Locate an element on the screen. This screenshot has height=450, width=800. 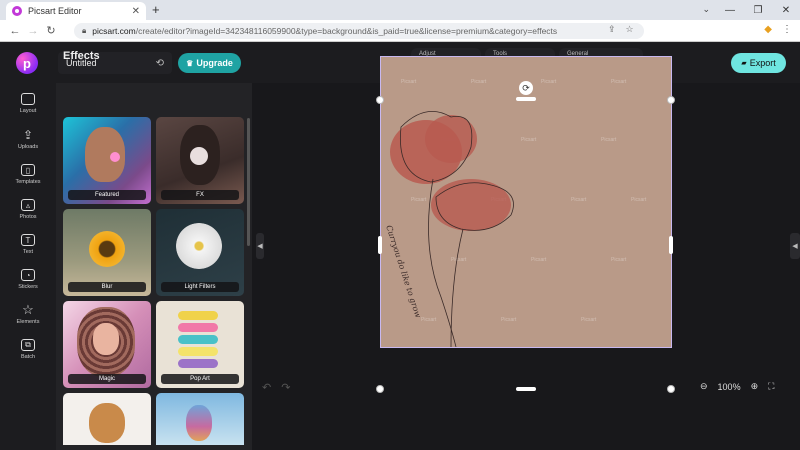
collapse-panel-button: ◀ is located at coordinates (260, 246).